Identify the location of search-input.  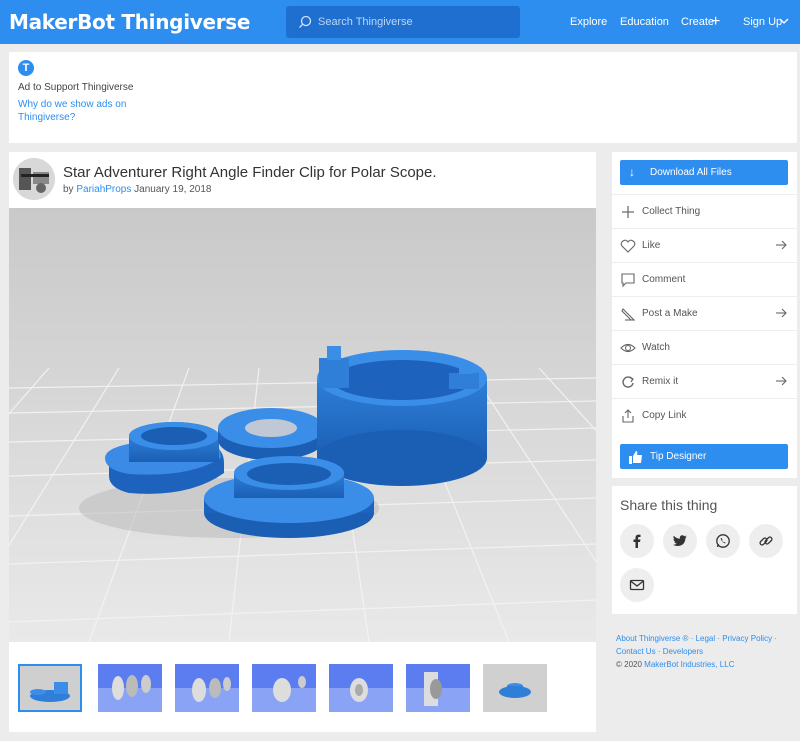
(413, 22).